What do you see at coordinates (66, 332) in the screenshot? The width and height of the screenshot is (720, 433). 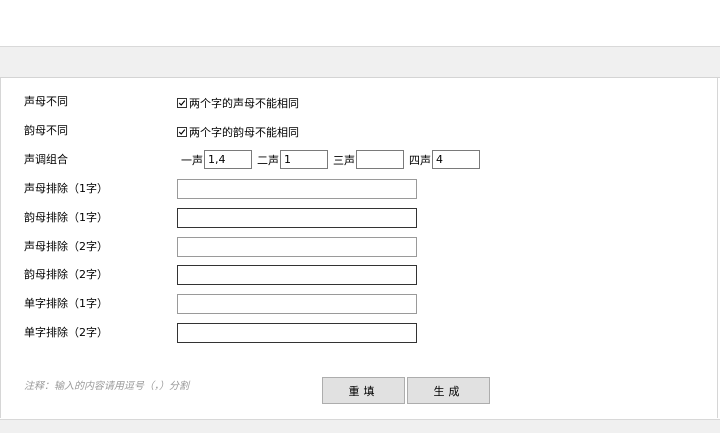 I see `char-exclude-2-label: 单字排除（2字）` at bounding box center [66, 332].